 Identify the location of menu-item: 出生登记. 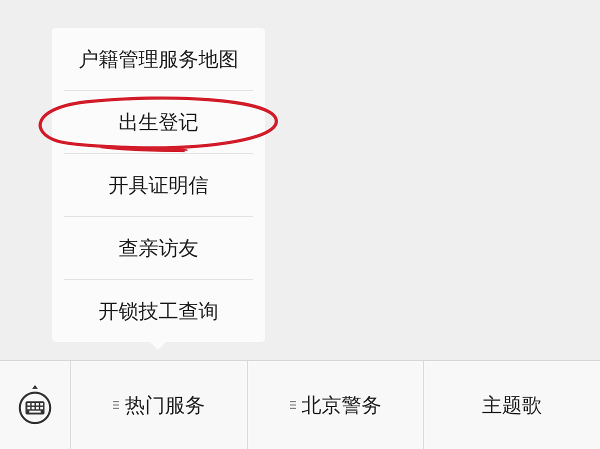
(158, 122).